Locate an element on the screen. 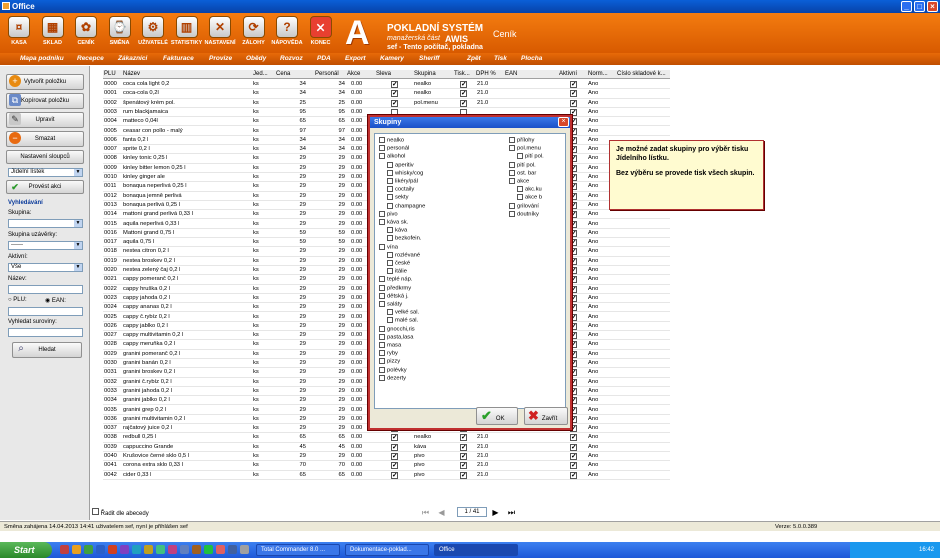 This screenshot has width=940, height=558. delete-item-button: − Smazat is located at coordinates (45, 139).